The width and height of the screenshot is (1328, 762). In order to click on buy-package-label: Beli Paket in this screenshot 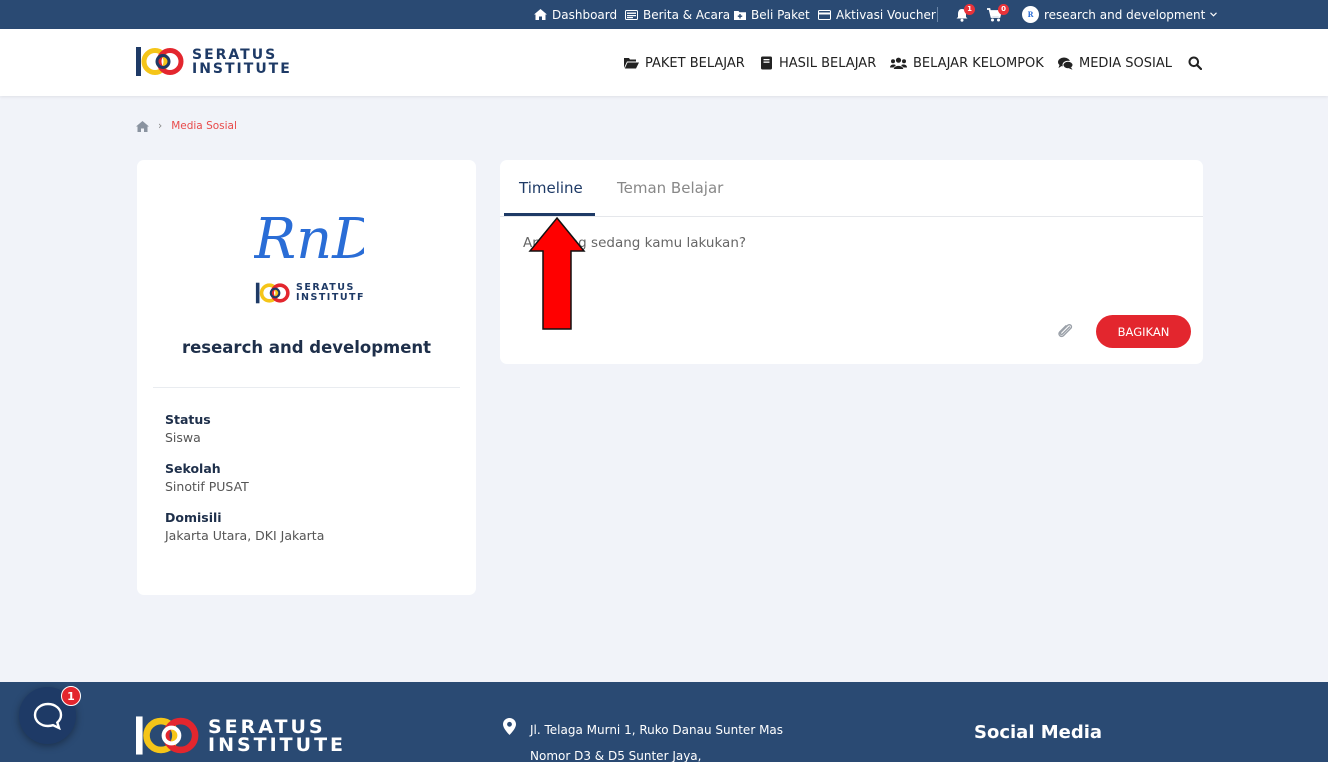, I will do `click(780, 14)`.